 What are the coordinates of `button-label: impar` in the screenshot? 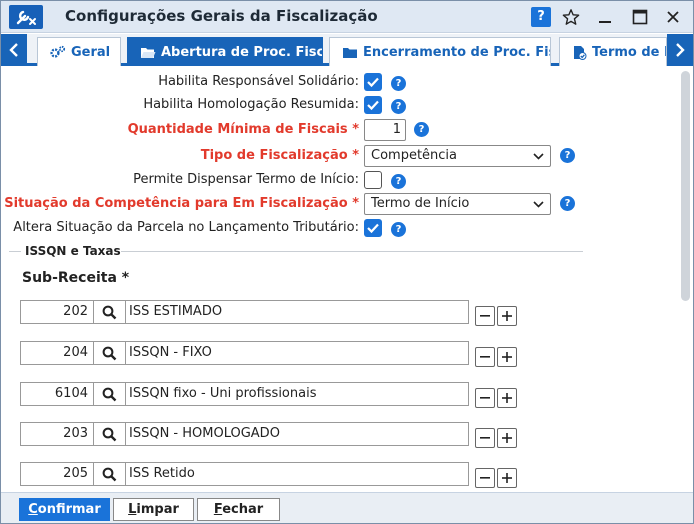 It's located at (157, 509).